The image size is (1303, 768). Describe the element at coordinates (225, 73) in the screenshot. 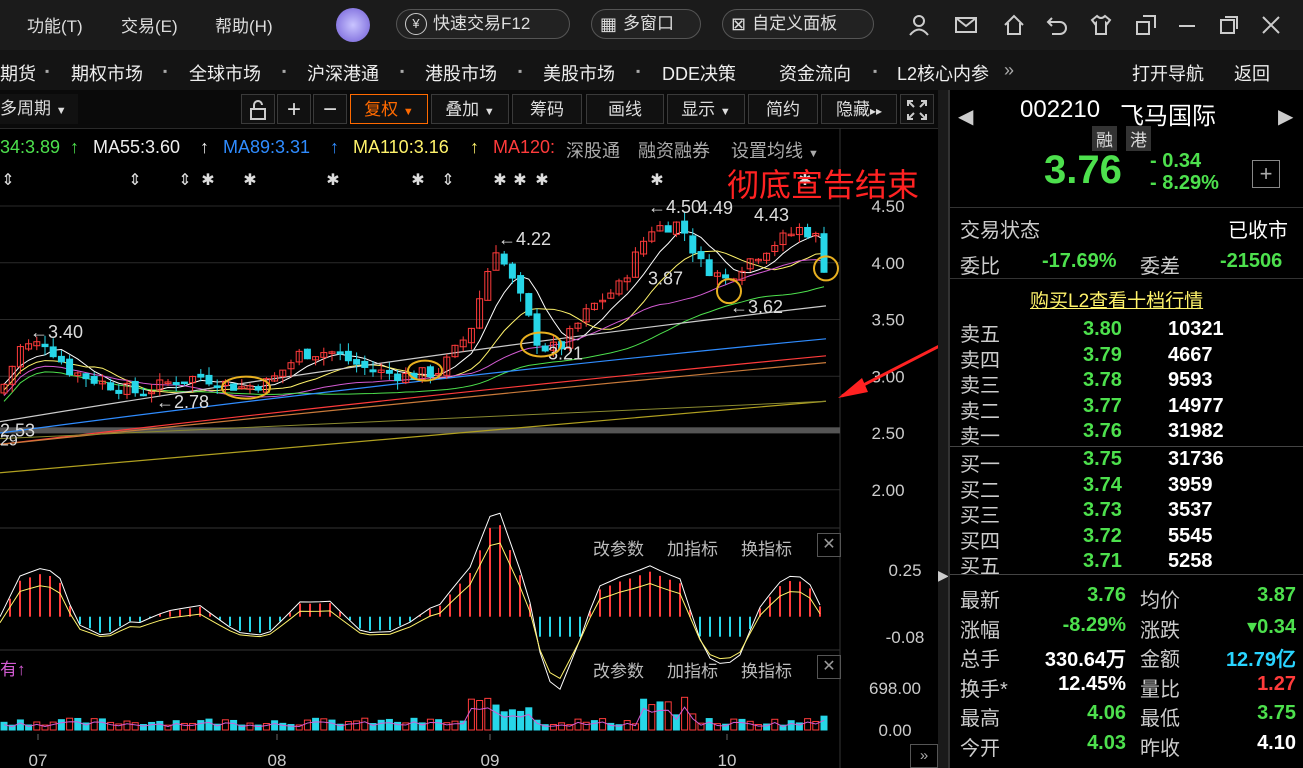

I see `nav-global: 全球市场` at that location.